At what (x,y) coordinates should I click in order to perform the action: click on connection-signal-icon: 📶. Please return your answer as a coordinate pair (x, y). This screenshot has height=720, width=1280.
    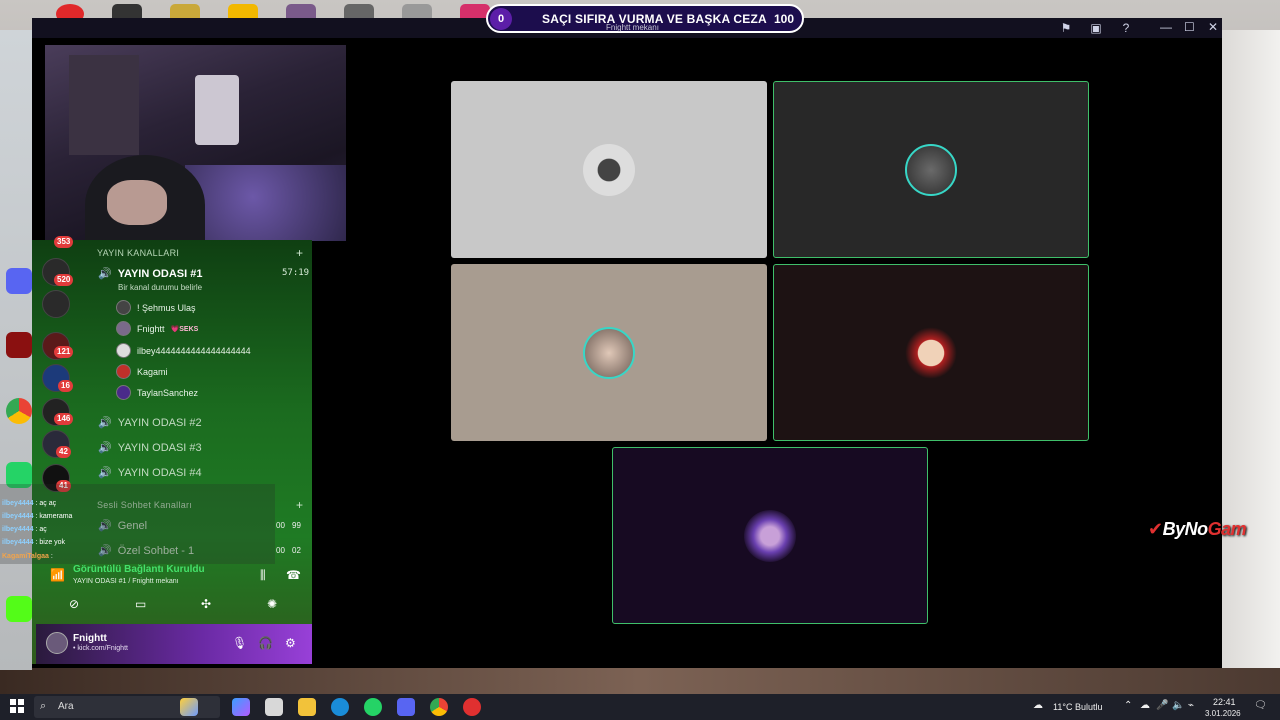
    Looking at the image, I should click on (57, 575).